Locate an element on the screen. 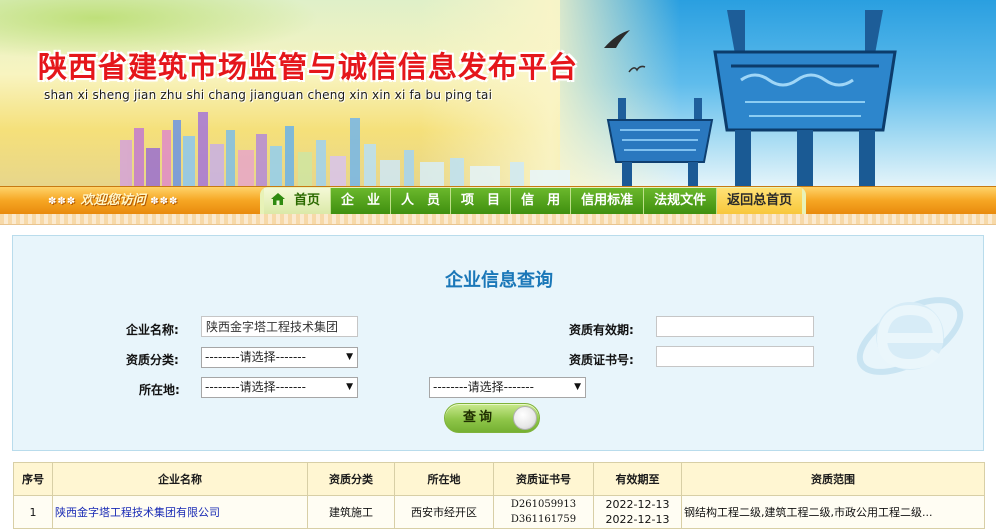 Image resolution: width=996 pixels, height=531 pixels. valid-until-1: 2022-12-13 is located at coordinates (637, 504).